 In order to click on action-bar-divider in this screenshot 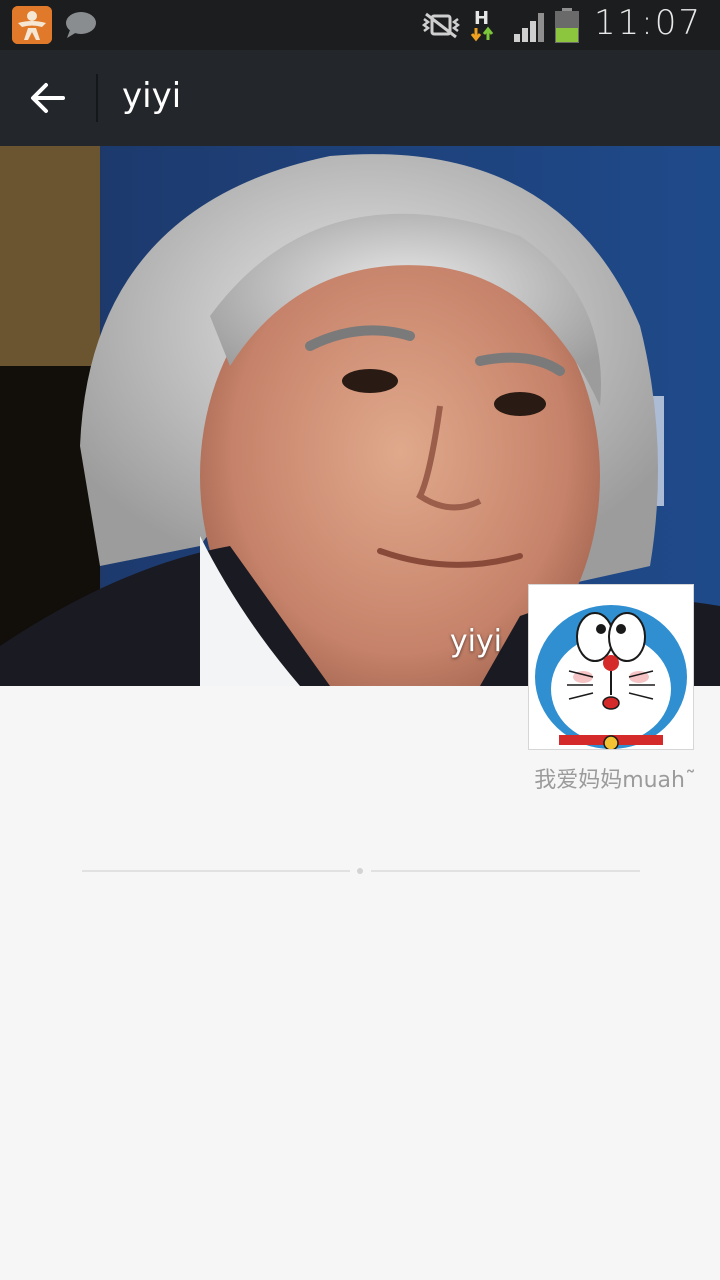, I will do `click(97, 98)`.